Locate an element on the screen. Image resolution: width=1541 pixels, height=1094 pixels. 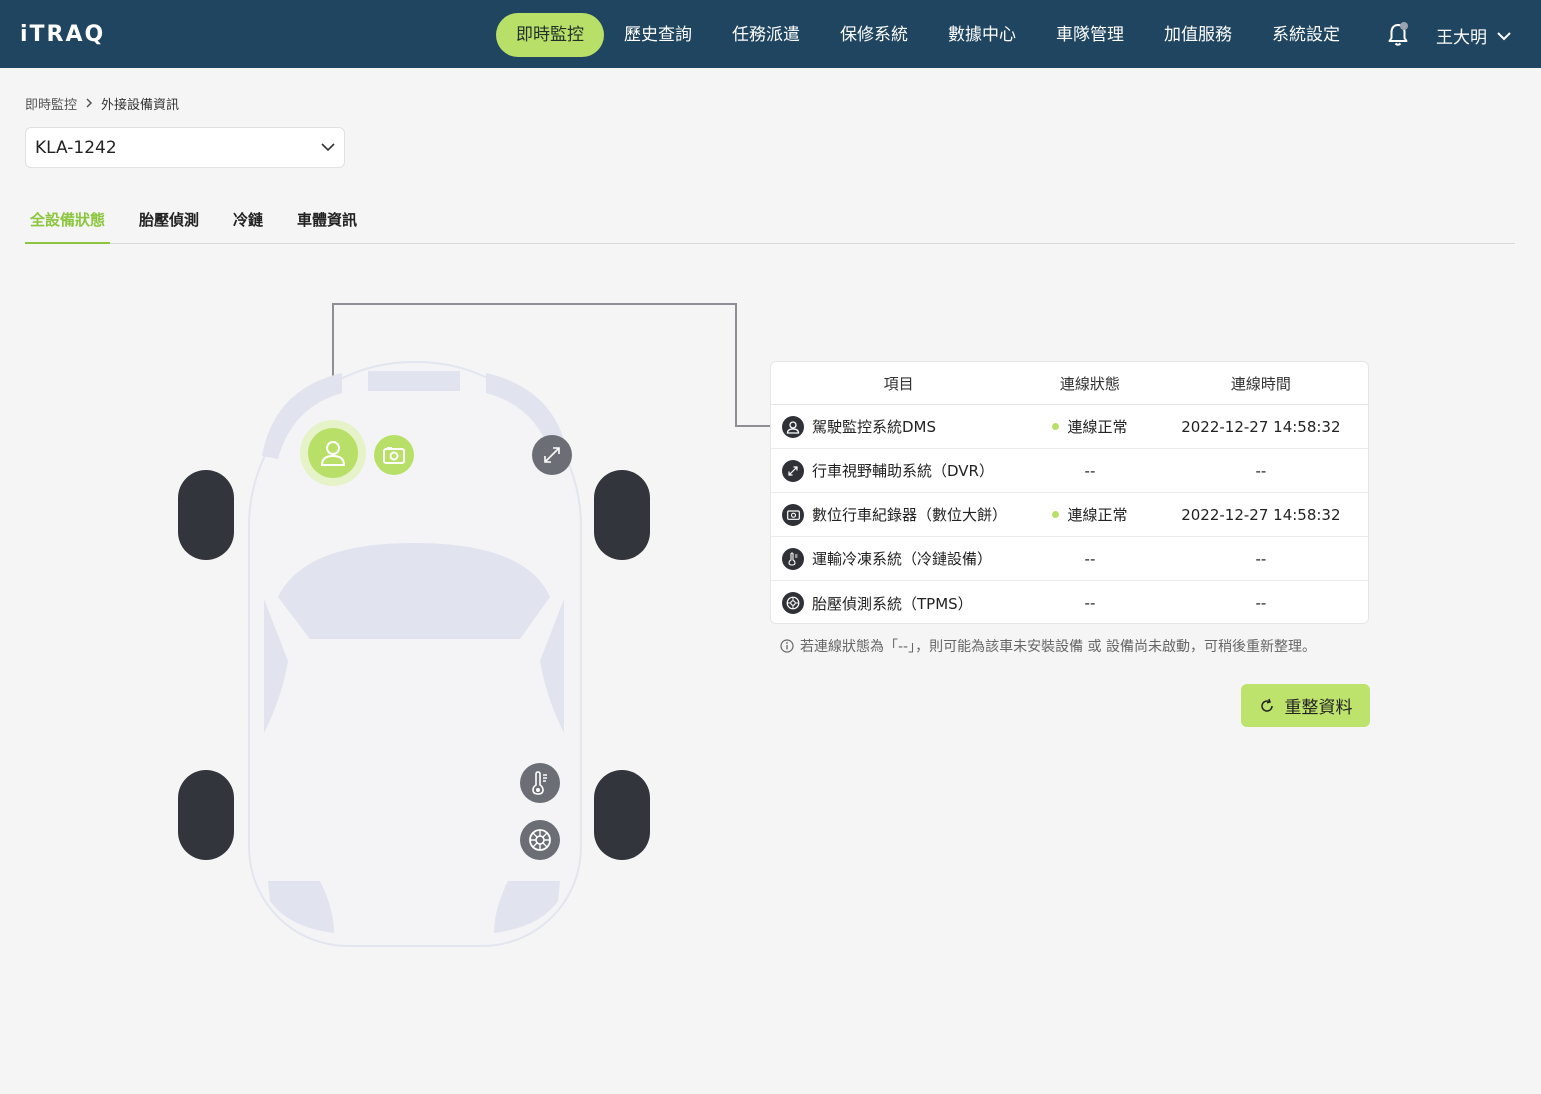
tab-all-devices: 全設備狀態 is located at coordinates (68, 222).